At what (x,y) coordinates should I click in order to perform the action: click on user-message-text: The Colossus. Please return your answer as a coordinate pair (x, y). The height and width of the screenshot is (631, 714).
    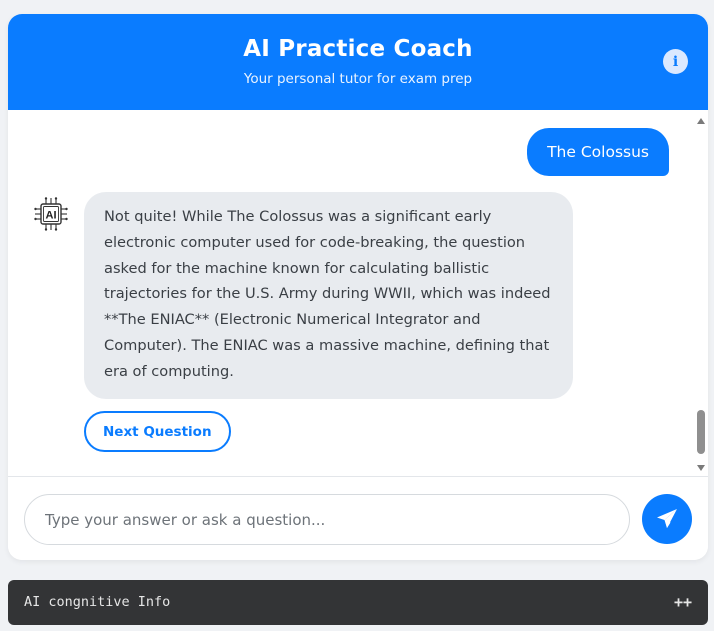
    Looking at the image, I should click on (598, 152).